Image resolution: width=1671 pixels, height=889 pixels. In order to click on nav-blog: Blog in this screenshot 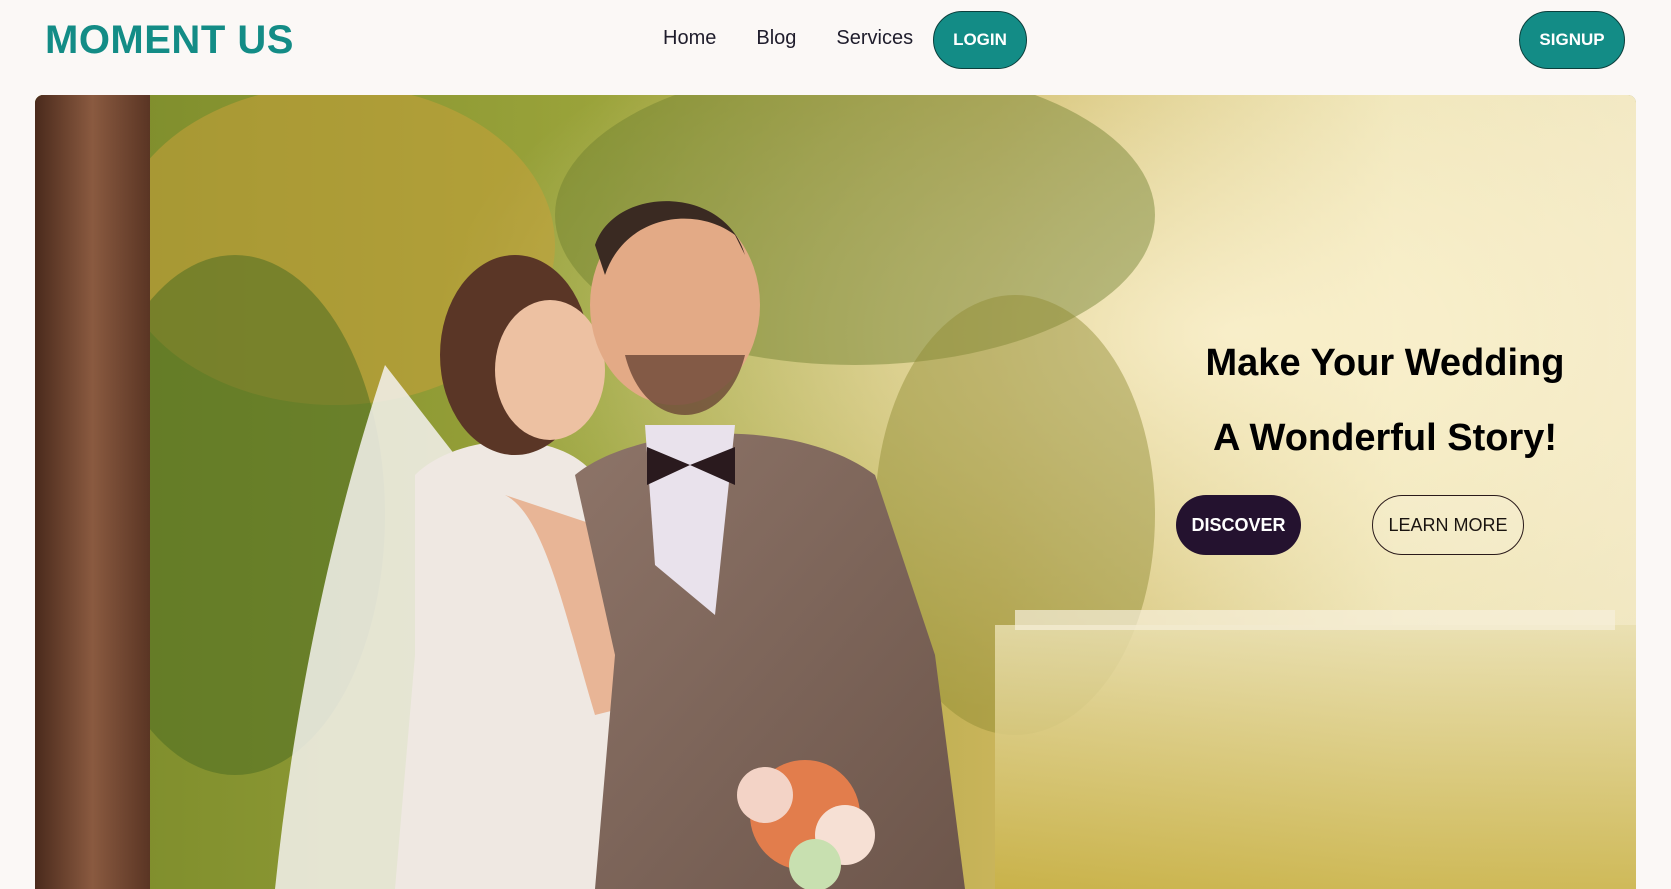, I will do `click(776, 38)`.